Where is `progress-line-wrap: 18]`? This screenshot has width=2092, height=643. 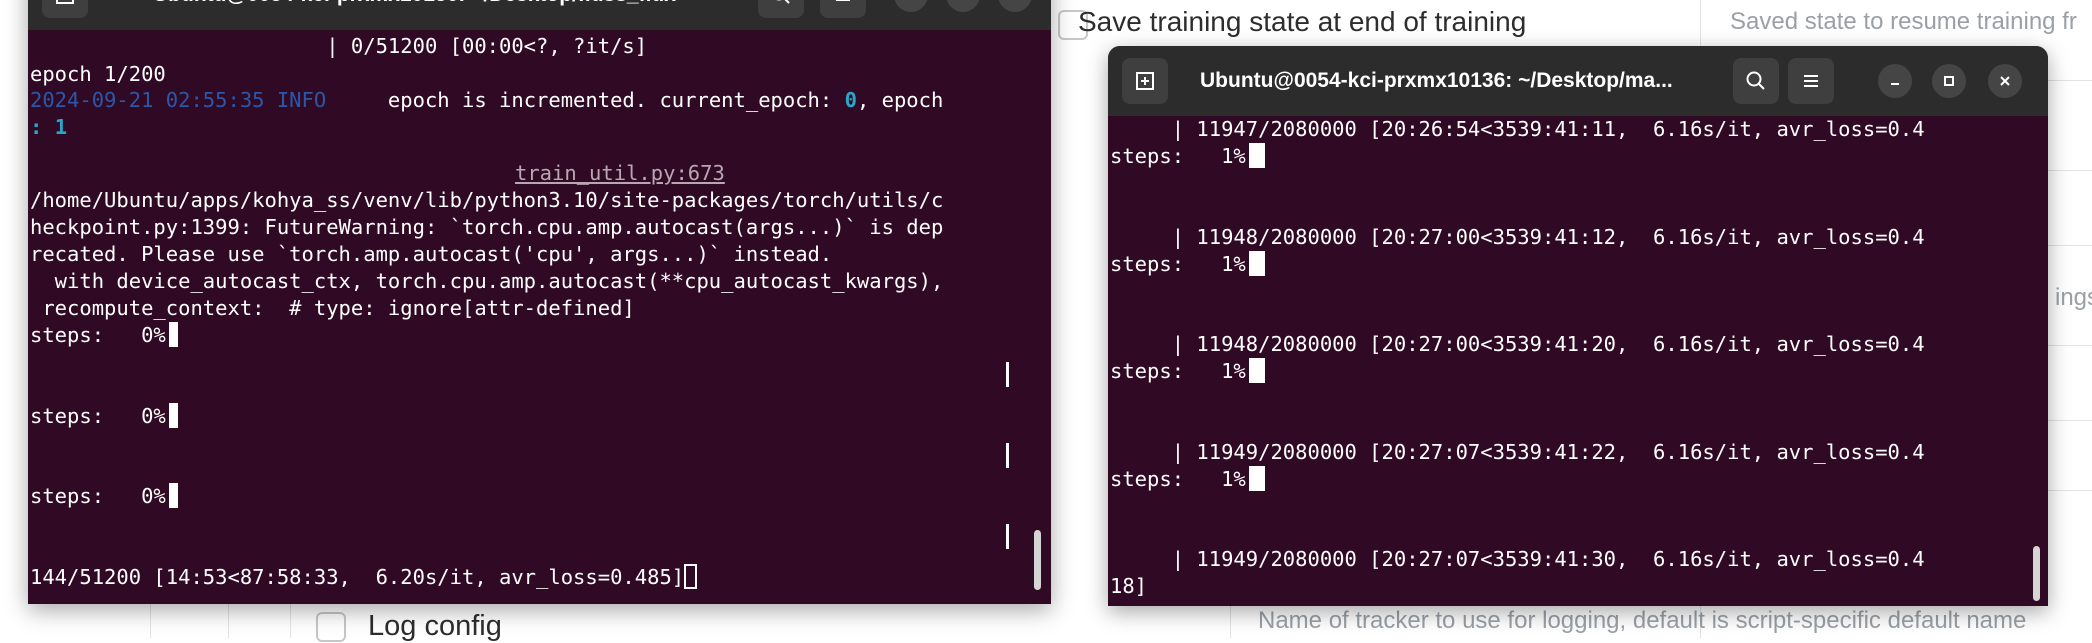
progress-line-wrap: 18] is located at coordinates (1129, 586).